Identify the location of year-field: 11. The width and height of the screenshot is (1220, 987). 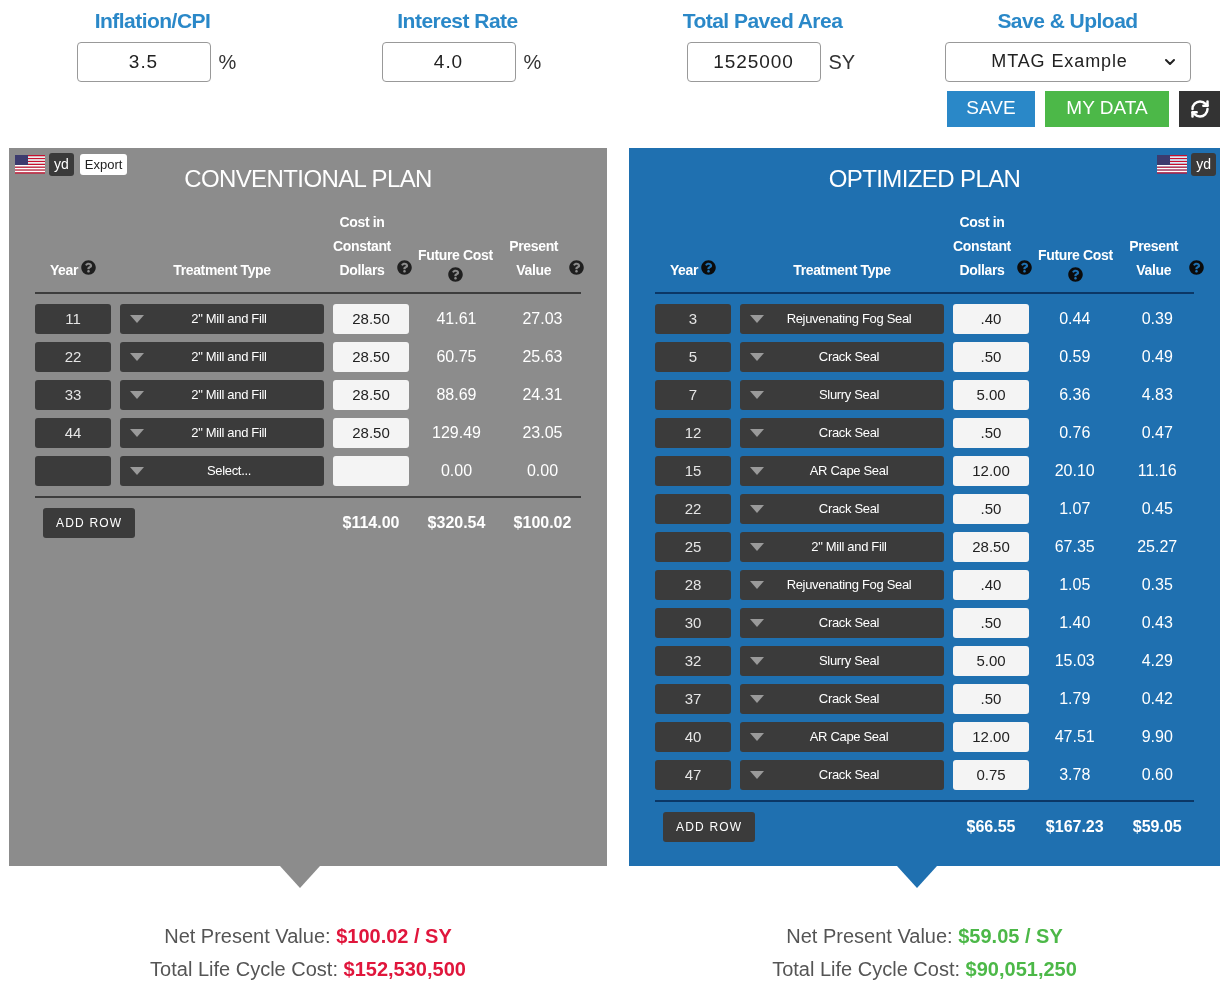
(73, 319).